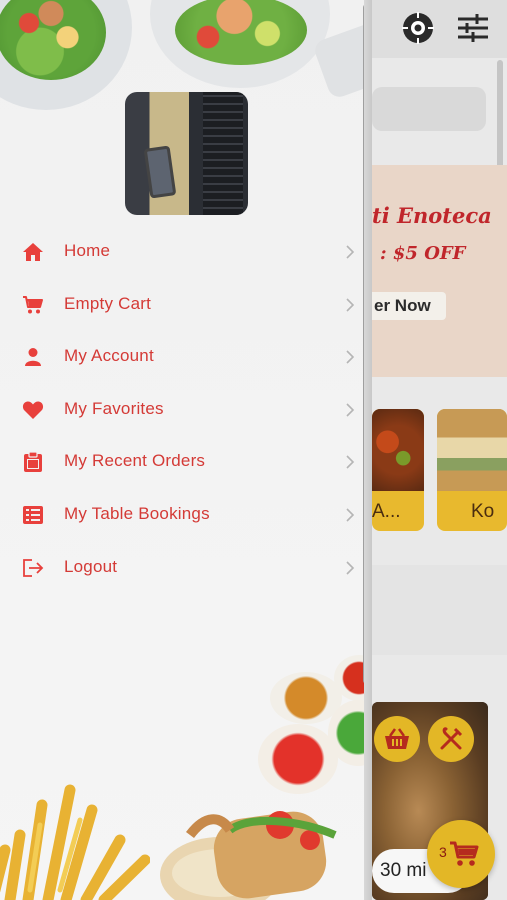  Describe the element at coordinates (483, 511) in the screenshot. I see `restaurant-name: Ko` at that location.